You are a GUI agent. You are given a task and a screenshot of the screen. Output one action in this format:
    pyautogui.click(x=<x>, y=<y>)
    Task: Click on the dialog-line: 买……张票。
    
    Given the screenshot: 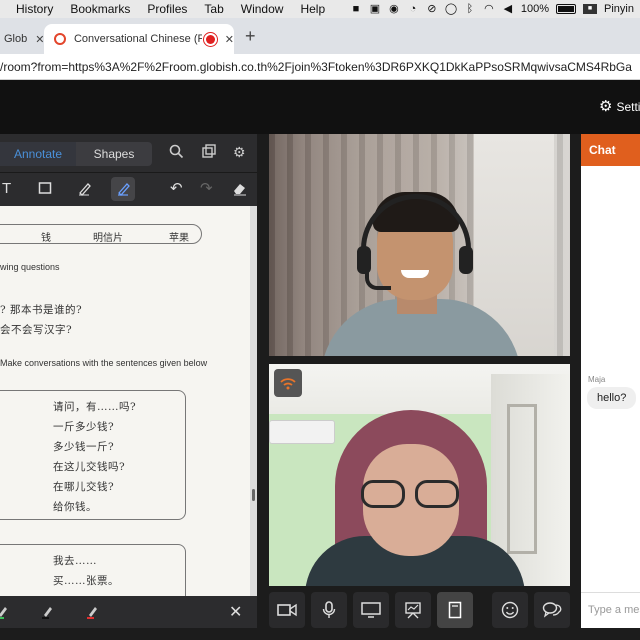 What is the action you would take?
    pyautogui.click(x=86, y=581)
    